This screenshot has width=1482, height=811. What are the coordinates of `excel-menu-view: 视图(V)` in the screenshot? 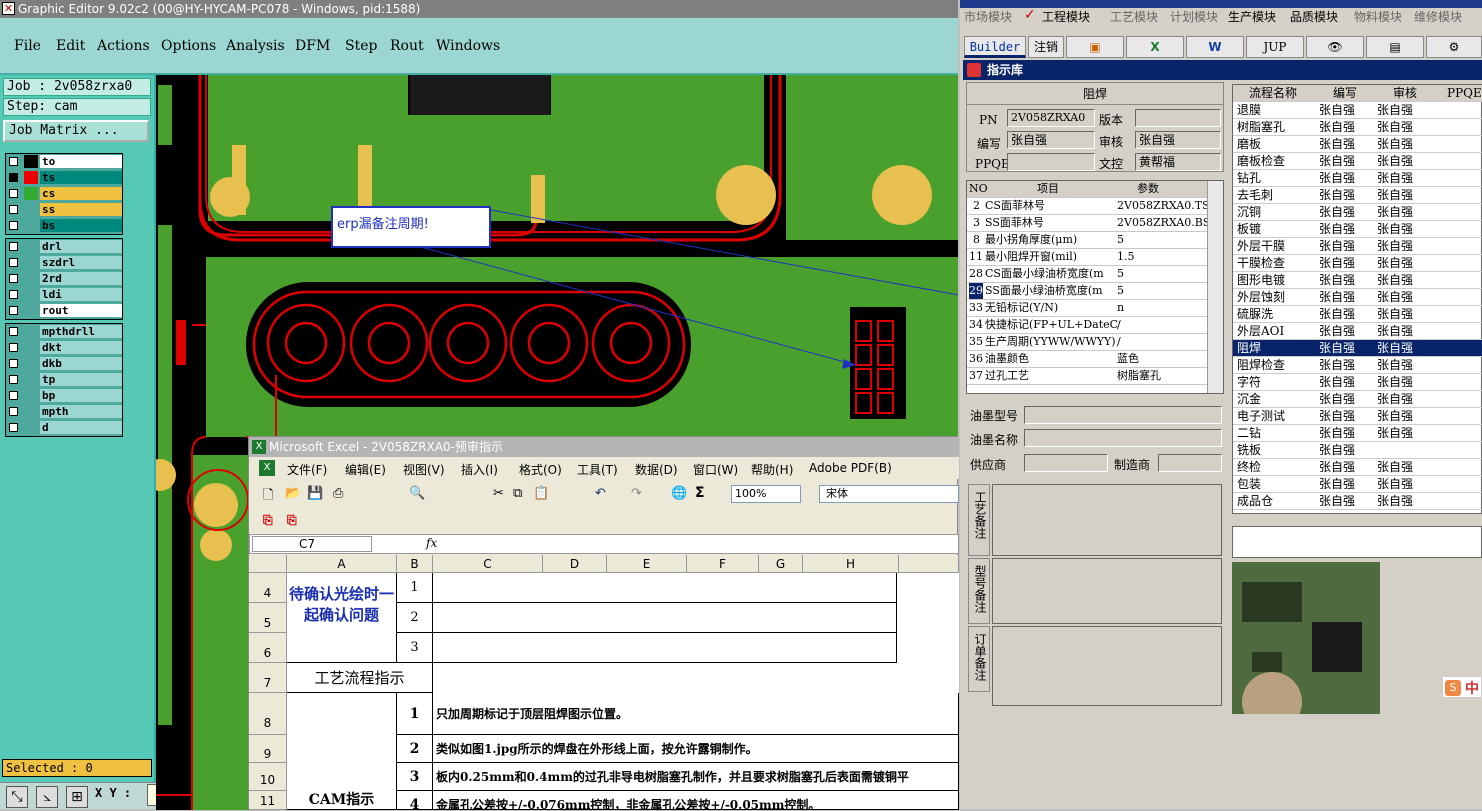 It's located at (424, 469).